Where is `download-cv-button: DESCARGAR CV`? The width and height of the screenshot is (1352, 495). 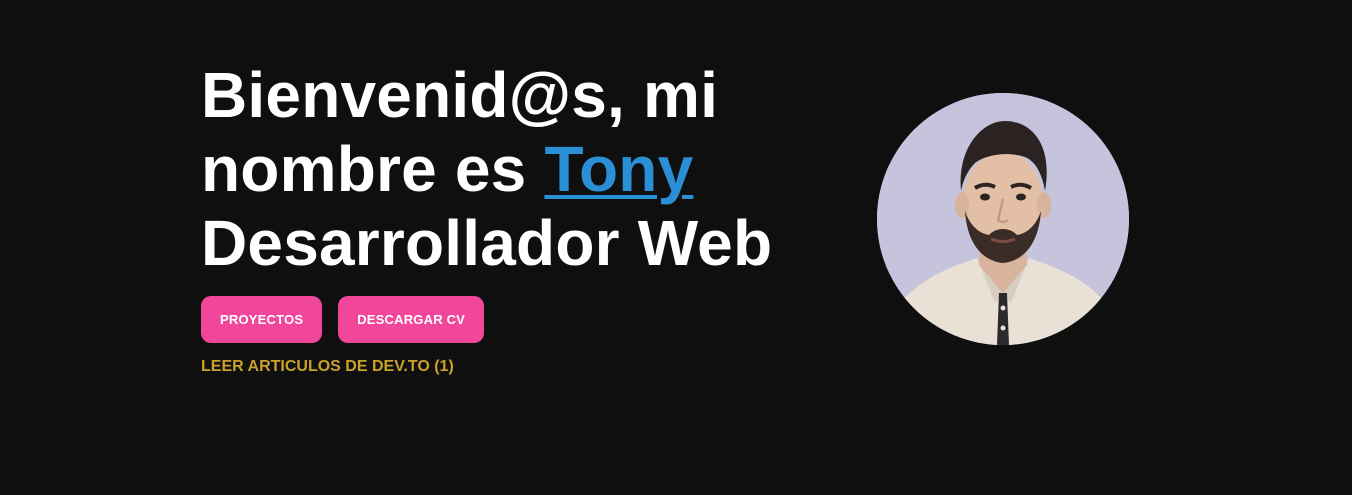
download-cv-button: DESCARGAR CV is located at coordinates (411, 319).